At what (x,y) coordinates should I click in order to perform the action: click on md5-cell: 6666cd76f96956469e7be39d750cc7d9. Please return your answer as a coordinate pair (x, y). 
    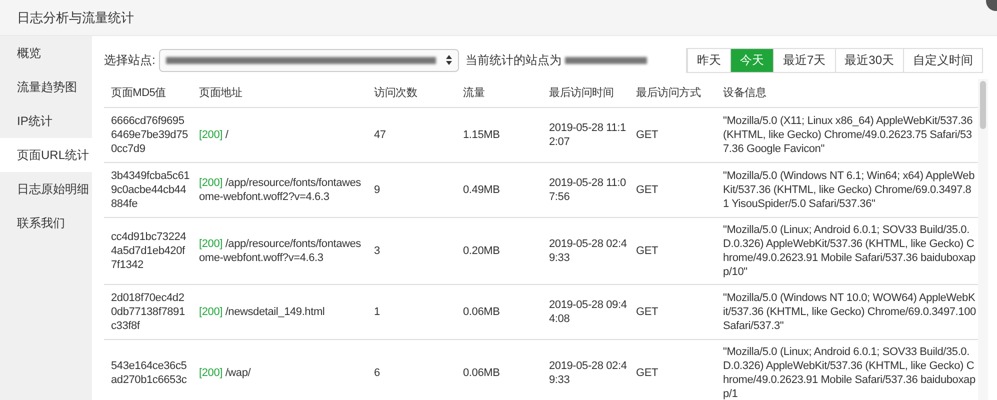
    Looking at the image, I should click on (148, 135).